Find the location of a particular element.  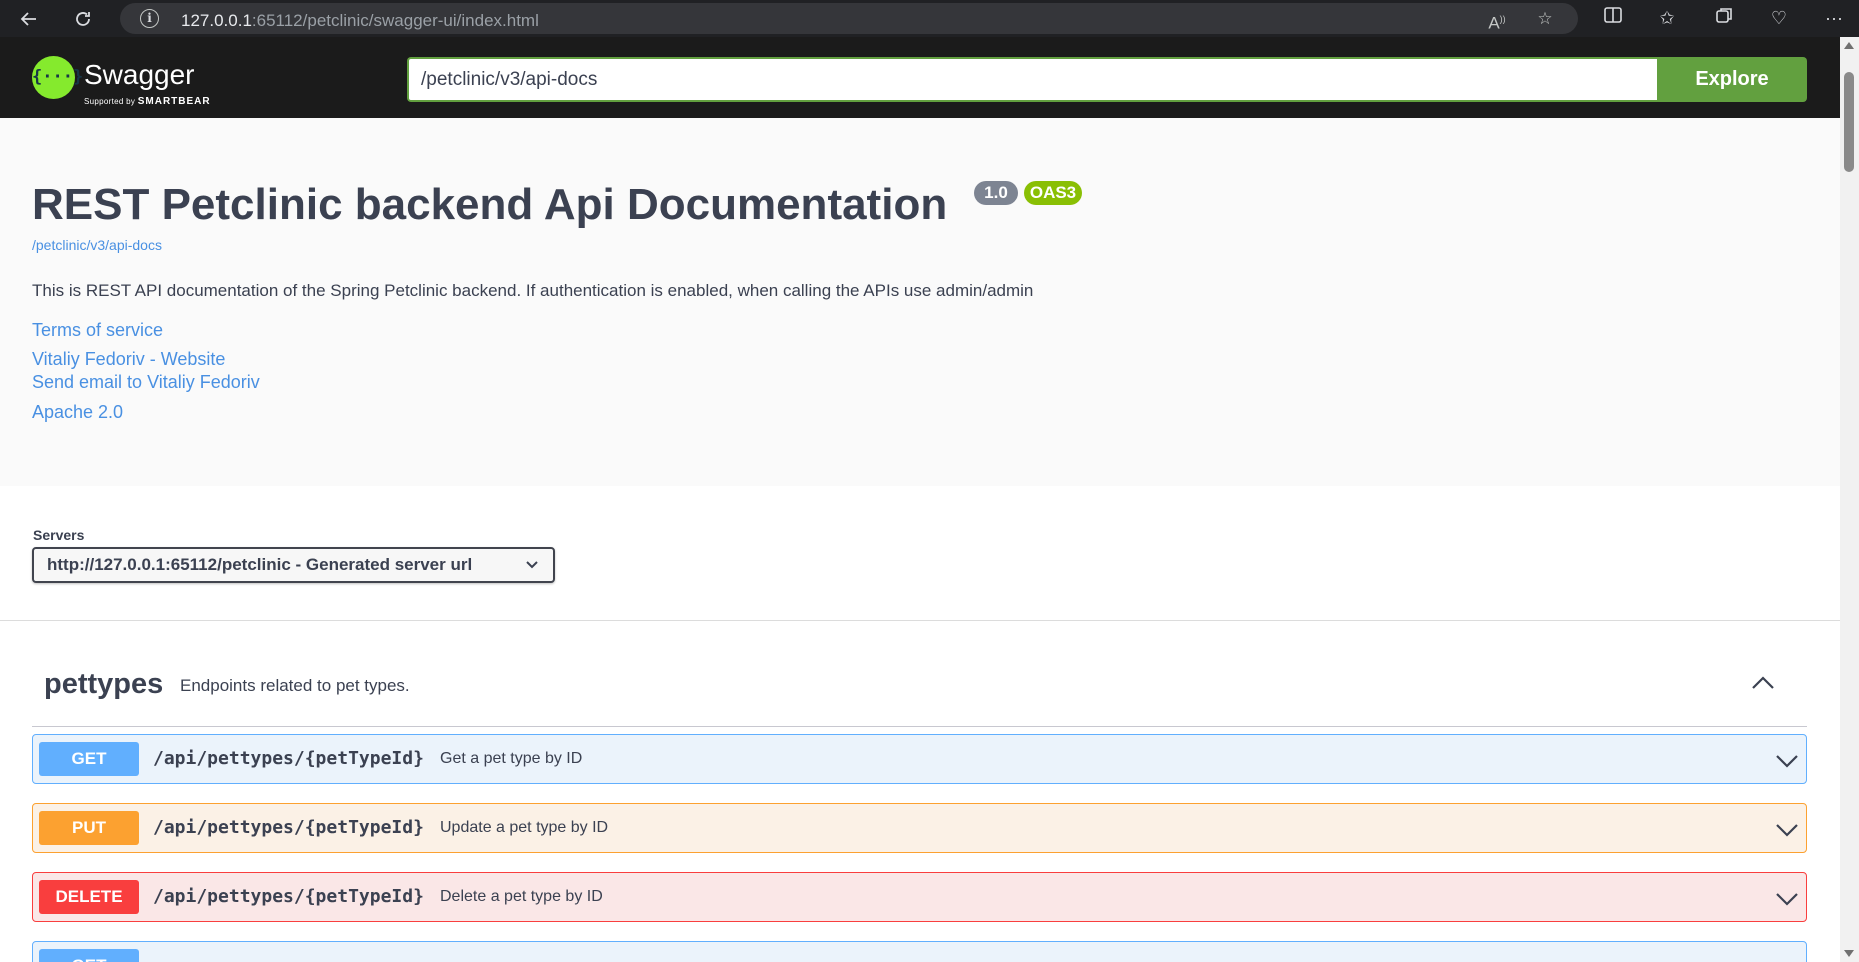

version-badge: 1.0 is located at coordinates (996, 193).